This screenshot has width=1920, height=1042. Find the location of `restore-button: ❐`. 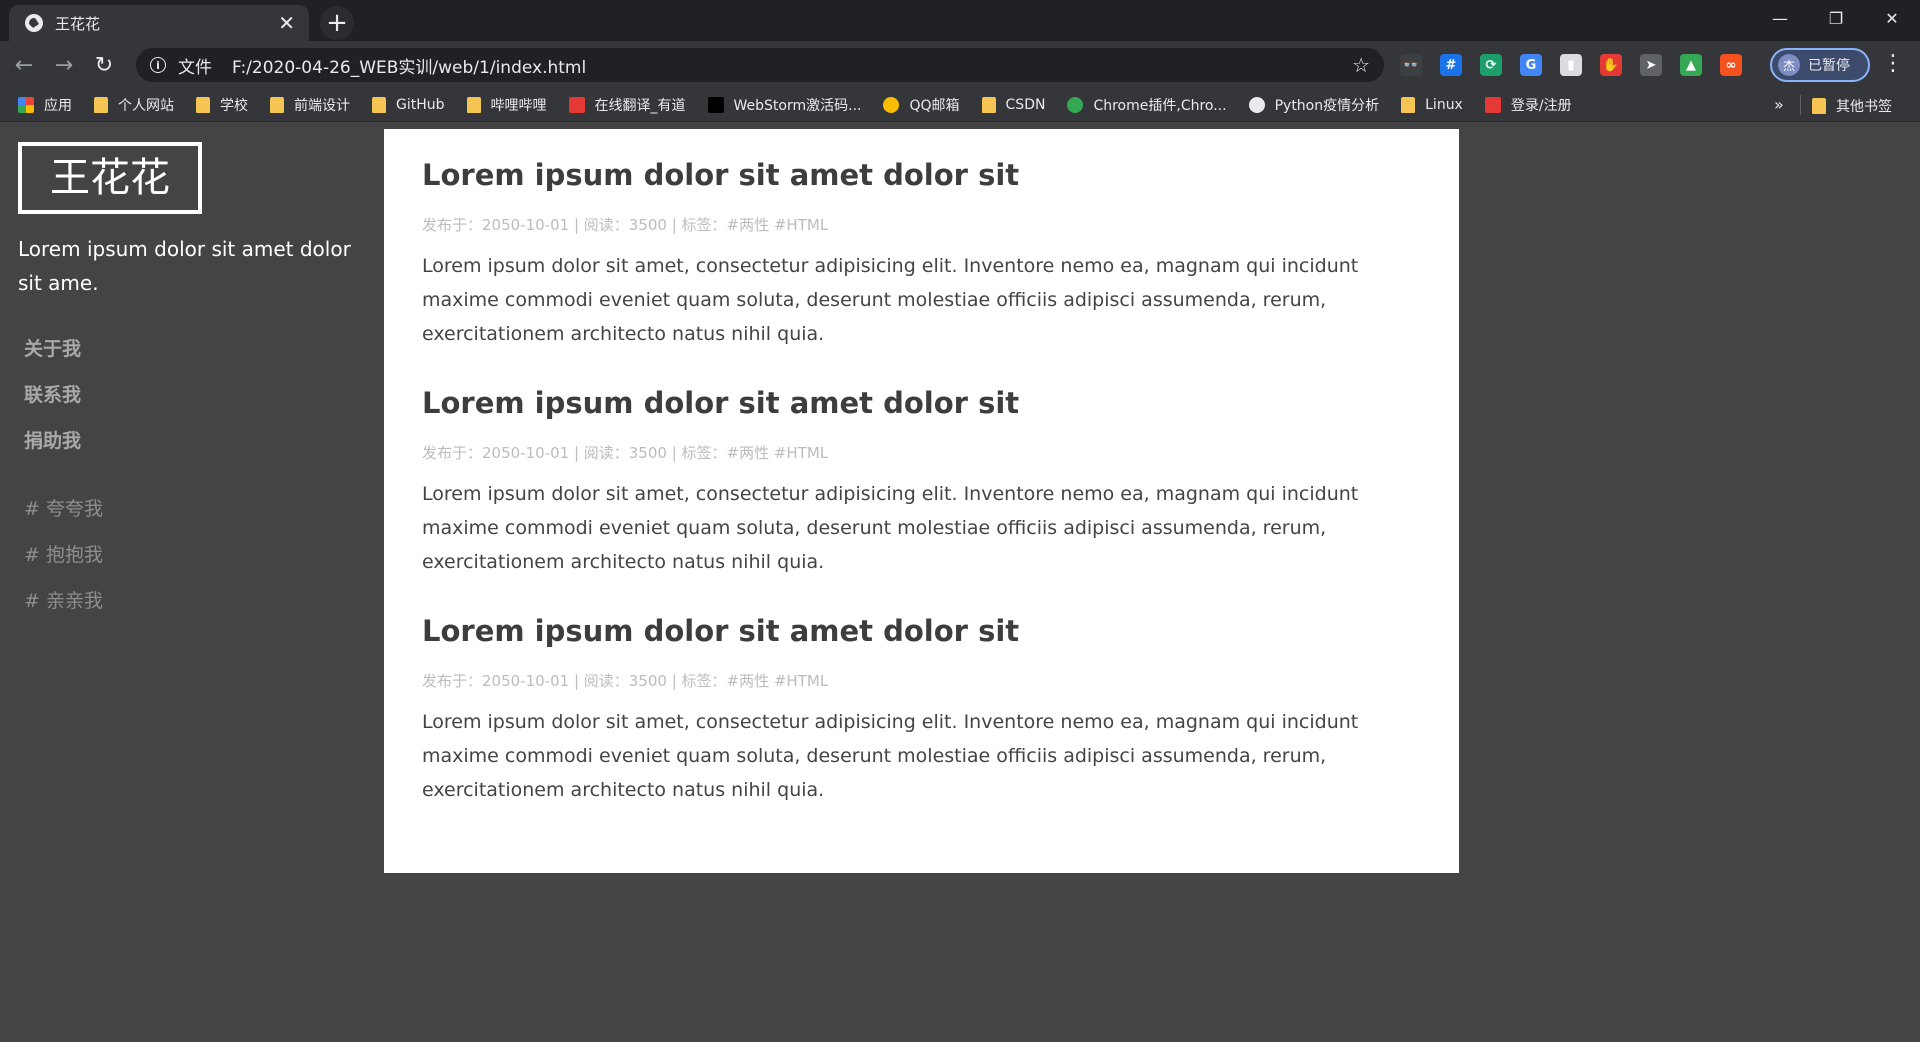

restore-button: ❐ is located at coordinates (1836, 18).